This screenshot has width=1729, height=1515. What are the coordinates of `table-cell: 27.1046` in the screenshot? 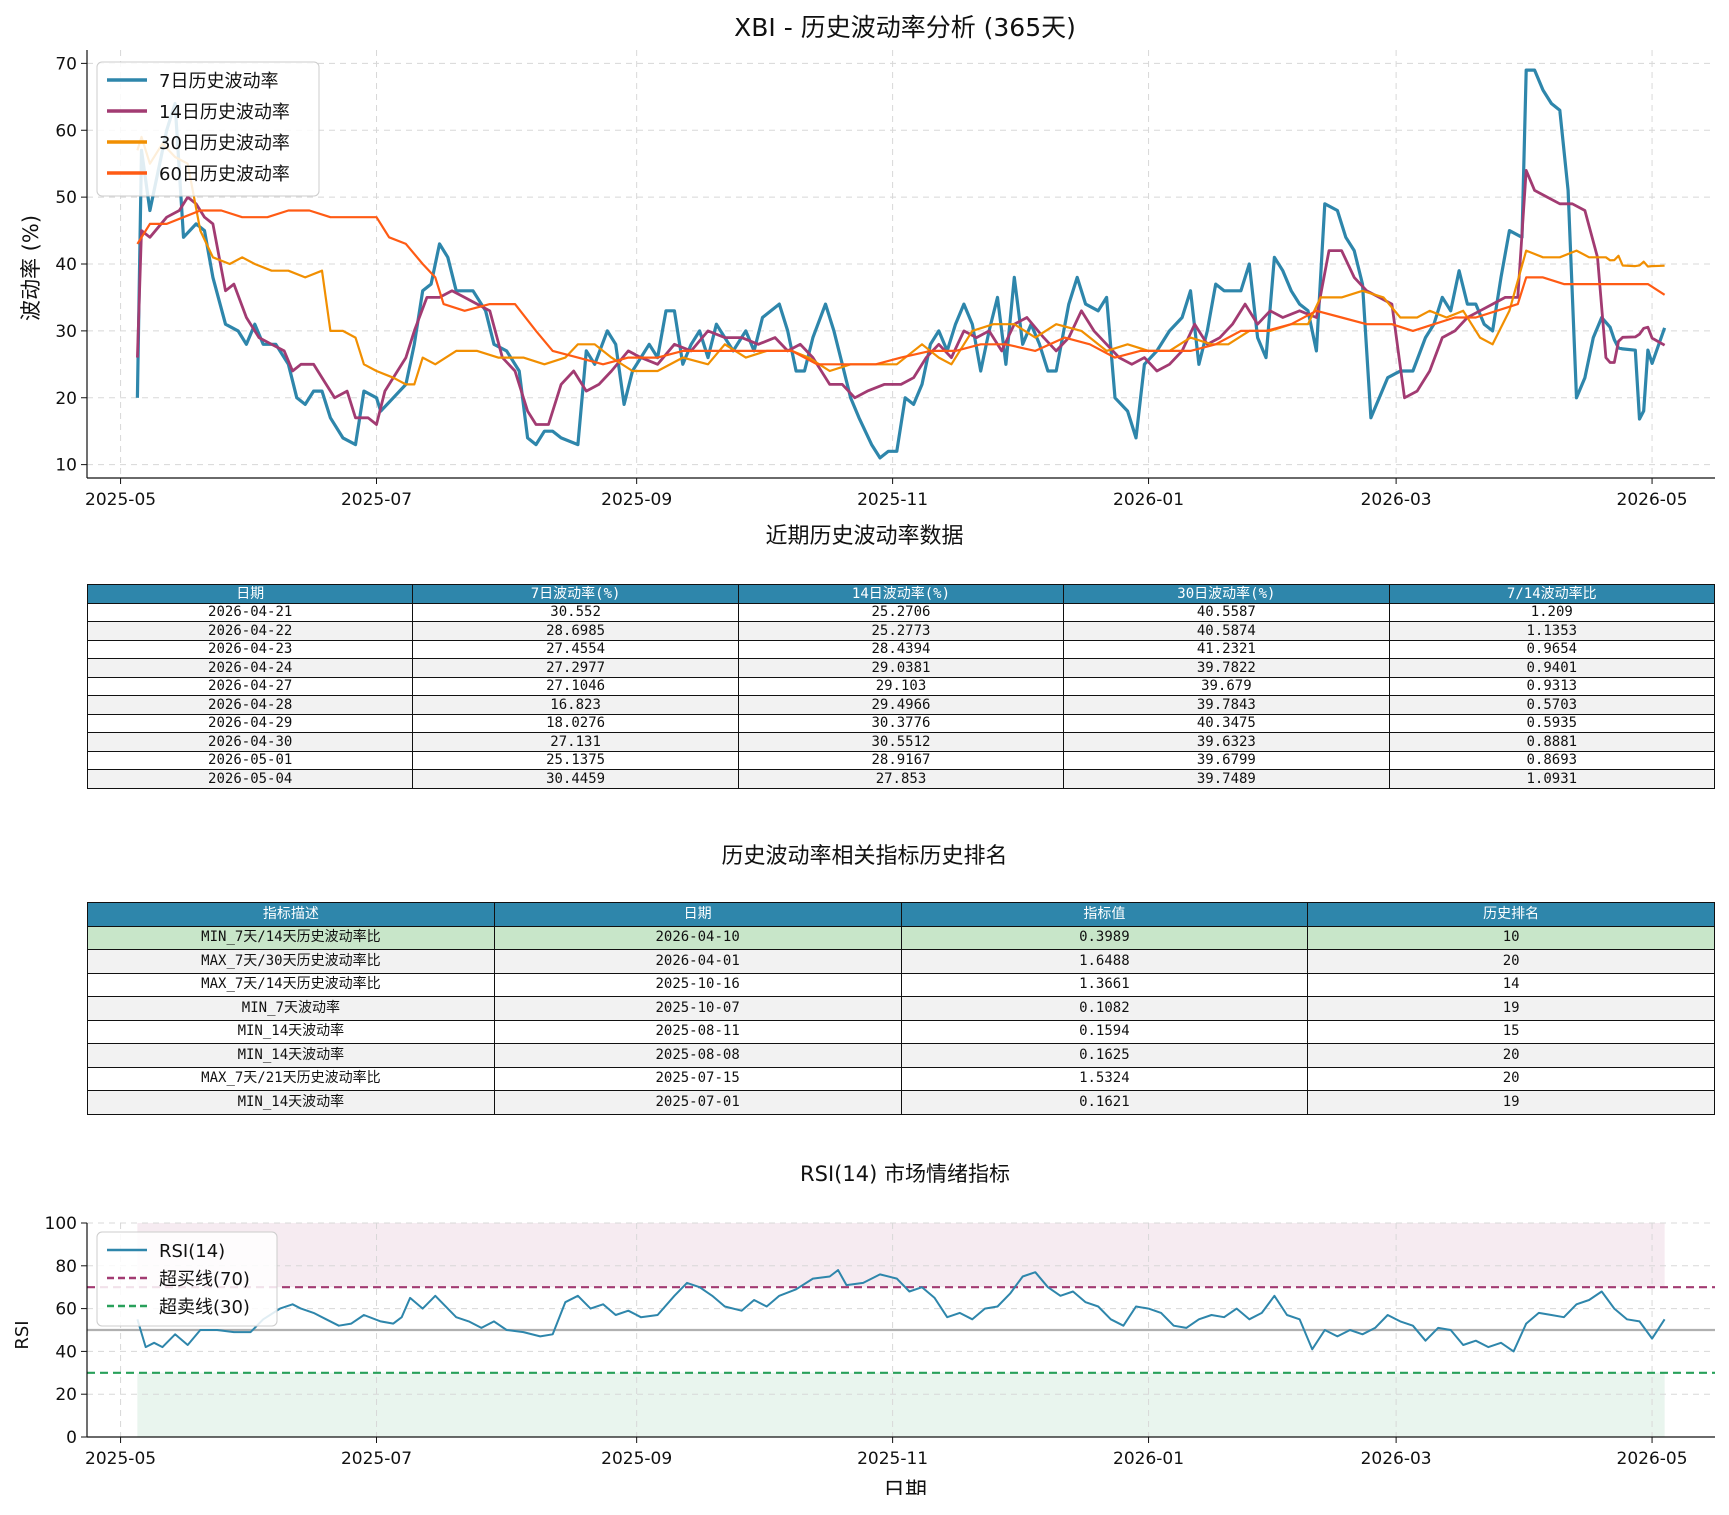 It's located at (575, 686).